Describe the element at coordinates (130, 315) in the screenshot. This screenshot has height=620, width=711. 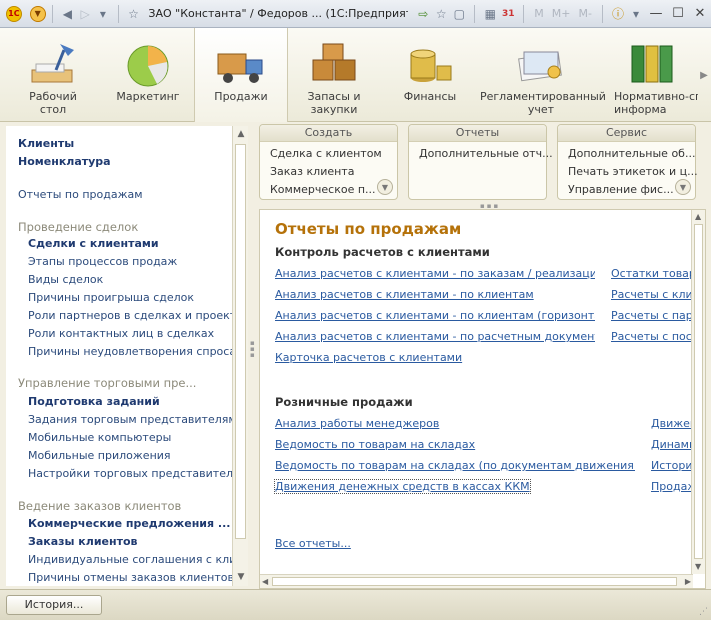
I see `nav-partner-roles: Роли партнеров в сделках и проектах` at that location.